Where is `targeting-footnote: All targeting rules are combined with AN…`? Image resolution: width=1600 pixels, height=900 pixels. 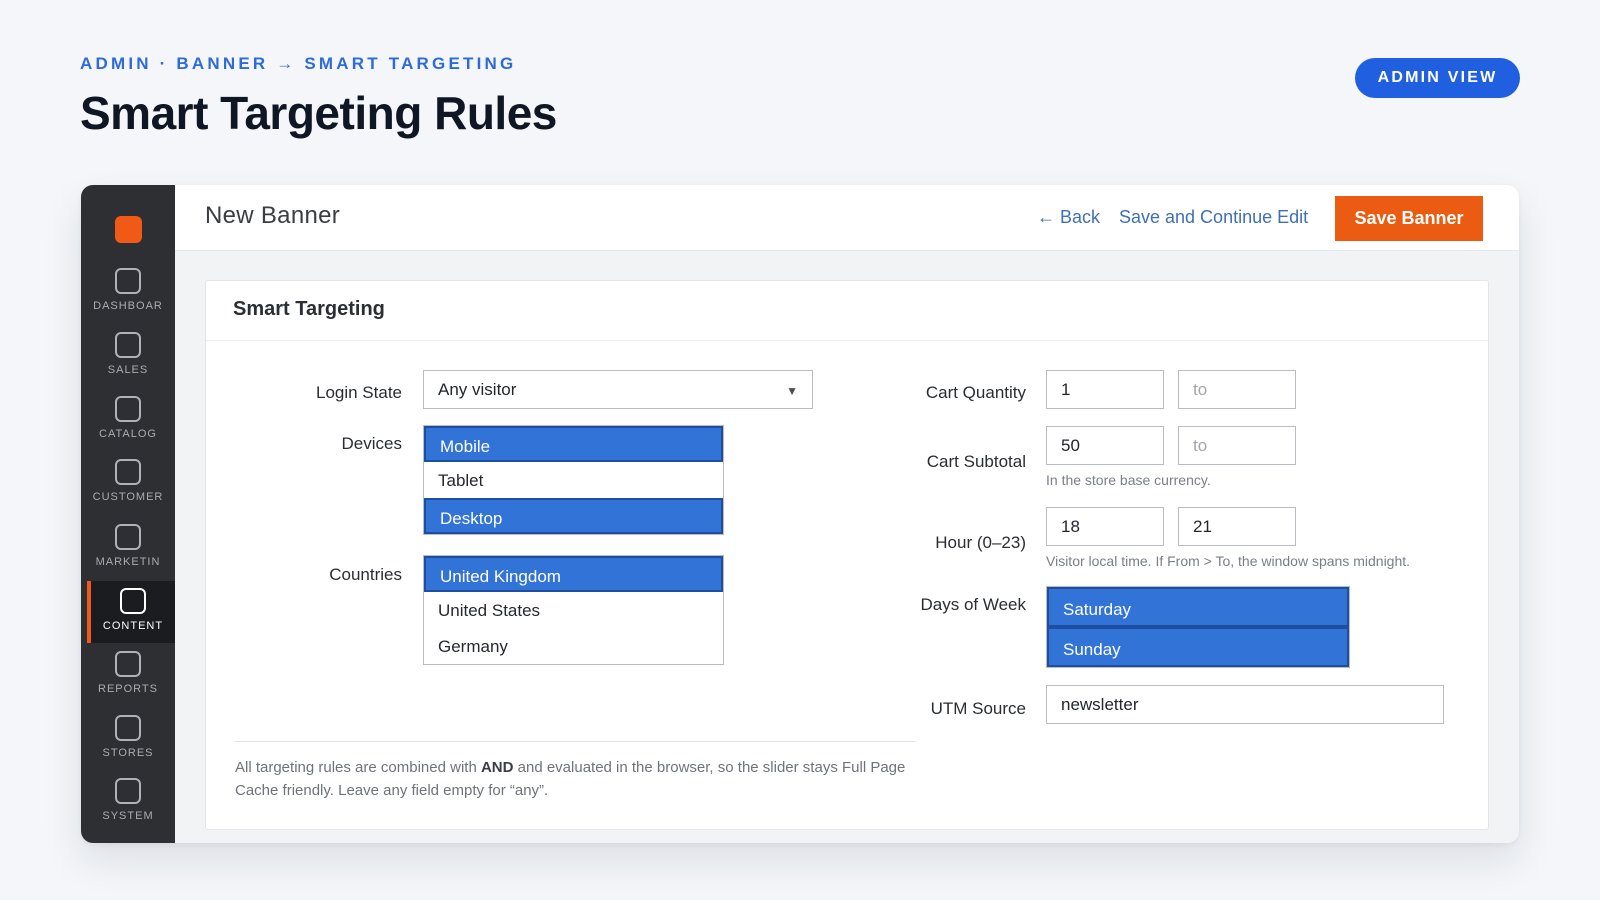 targeting-footnote: All targeting rules are combined with AN… is located at coordinates (580, 779).